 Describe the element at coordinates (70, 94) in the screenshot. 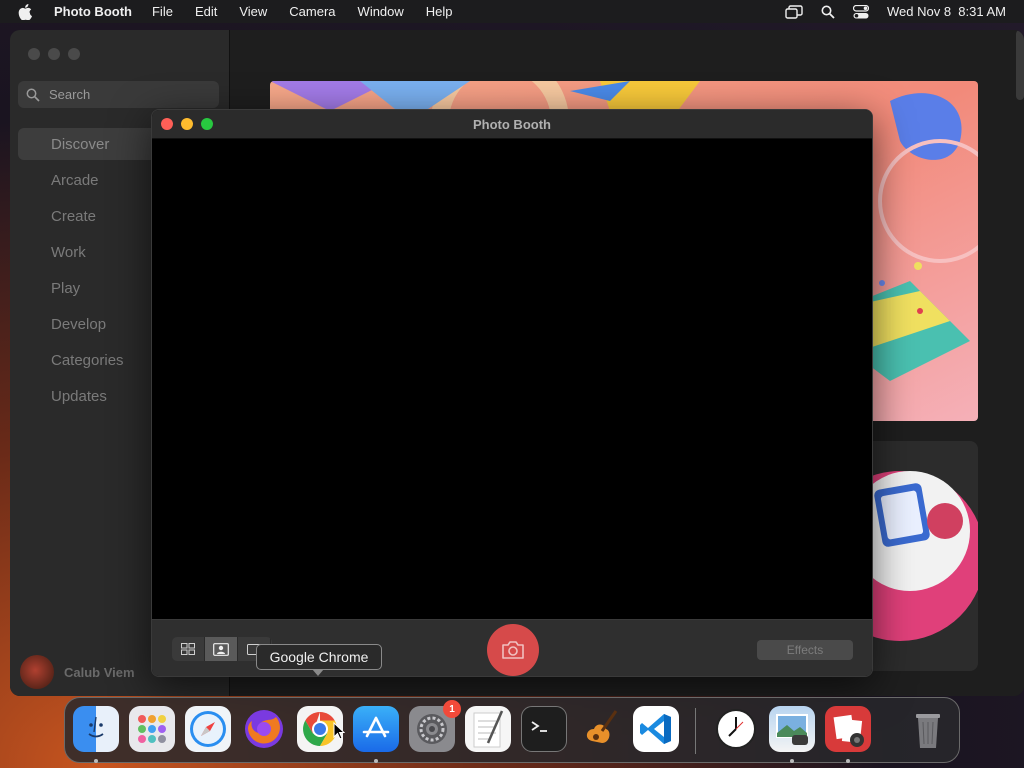

I see `search-placeholder: Search` at that location.